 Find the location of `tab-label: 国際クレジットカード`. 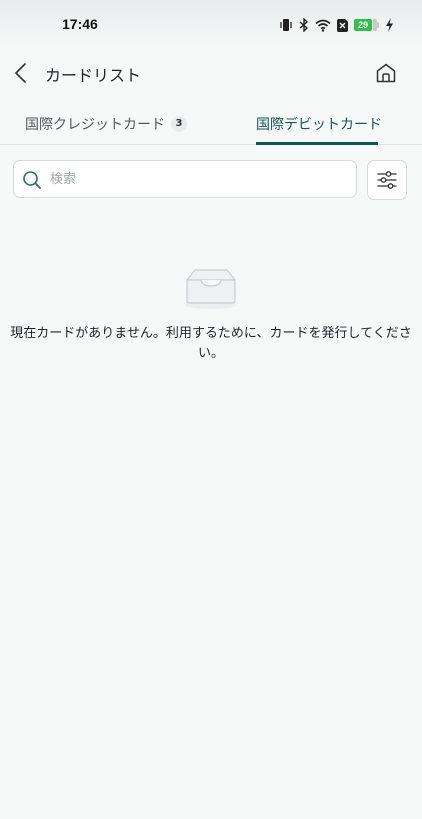

tab-label: 国際クレジットカード is located at coordinates (95, 125).